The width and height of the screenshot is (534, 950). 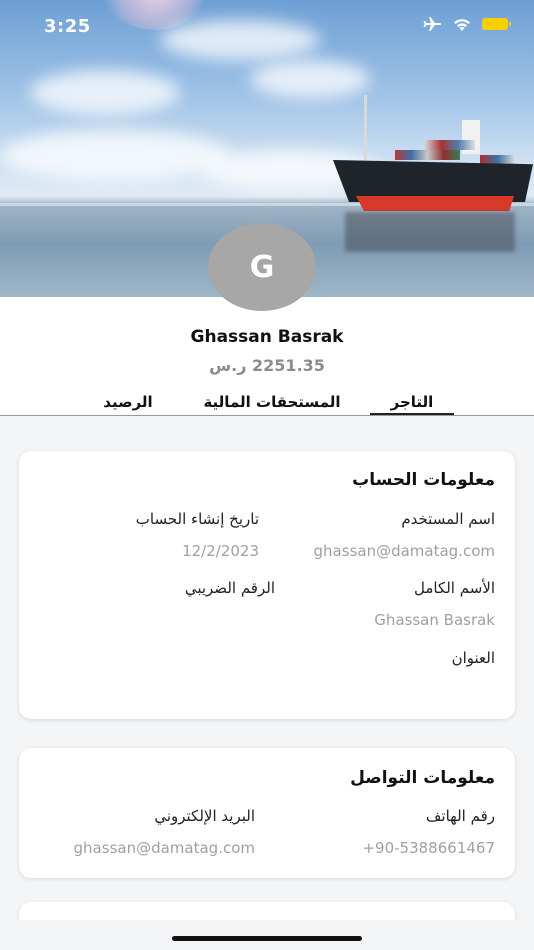 What do you see at coordinates (272, 402) in the screenshot?
I see `tab-financial-dues: المستحقات المالية` at bounding box center [272, 402].